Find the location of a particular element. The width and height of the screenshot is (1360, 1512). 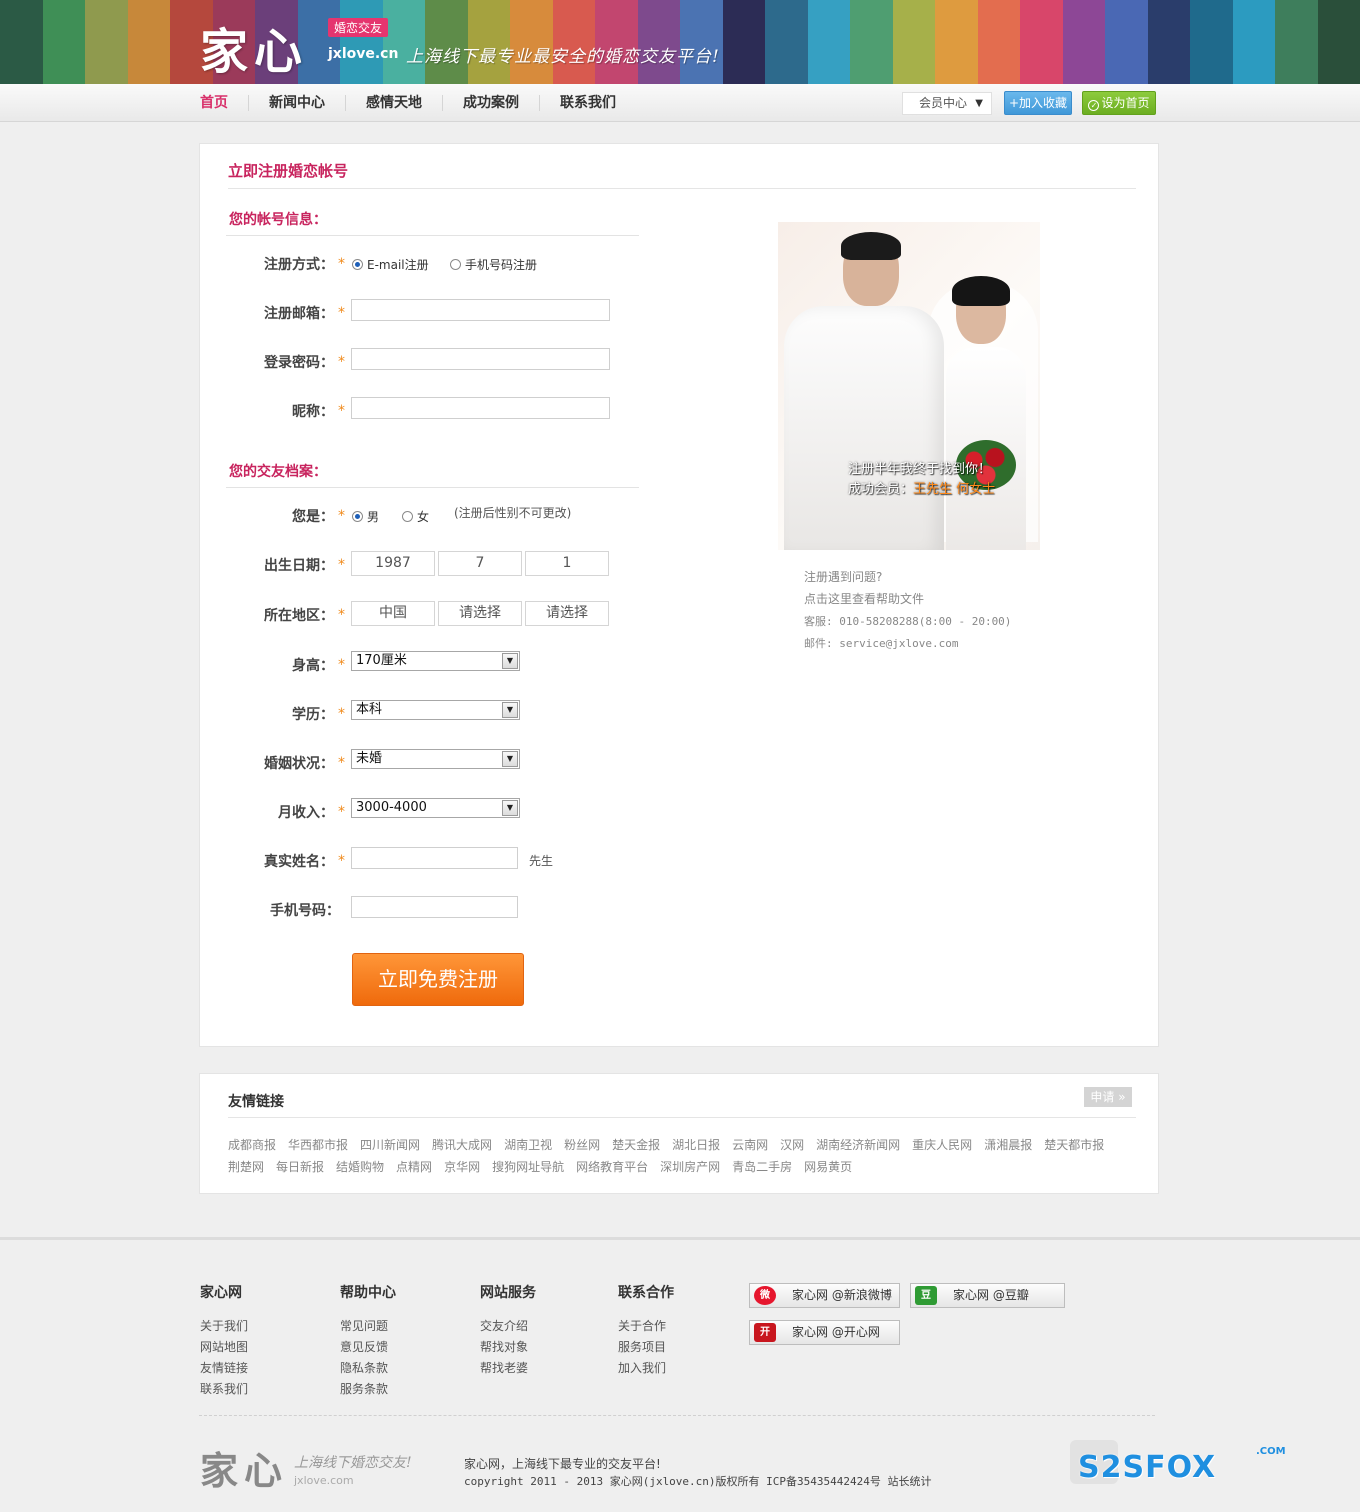

friend-link: 成都商报 is located at coordinates (252, 1144).